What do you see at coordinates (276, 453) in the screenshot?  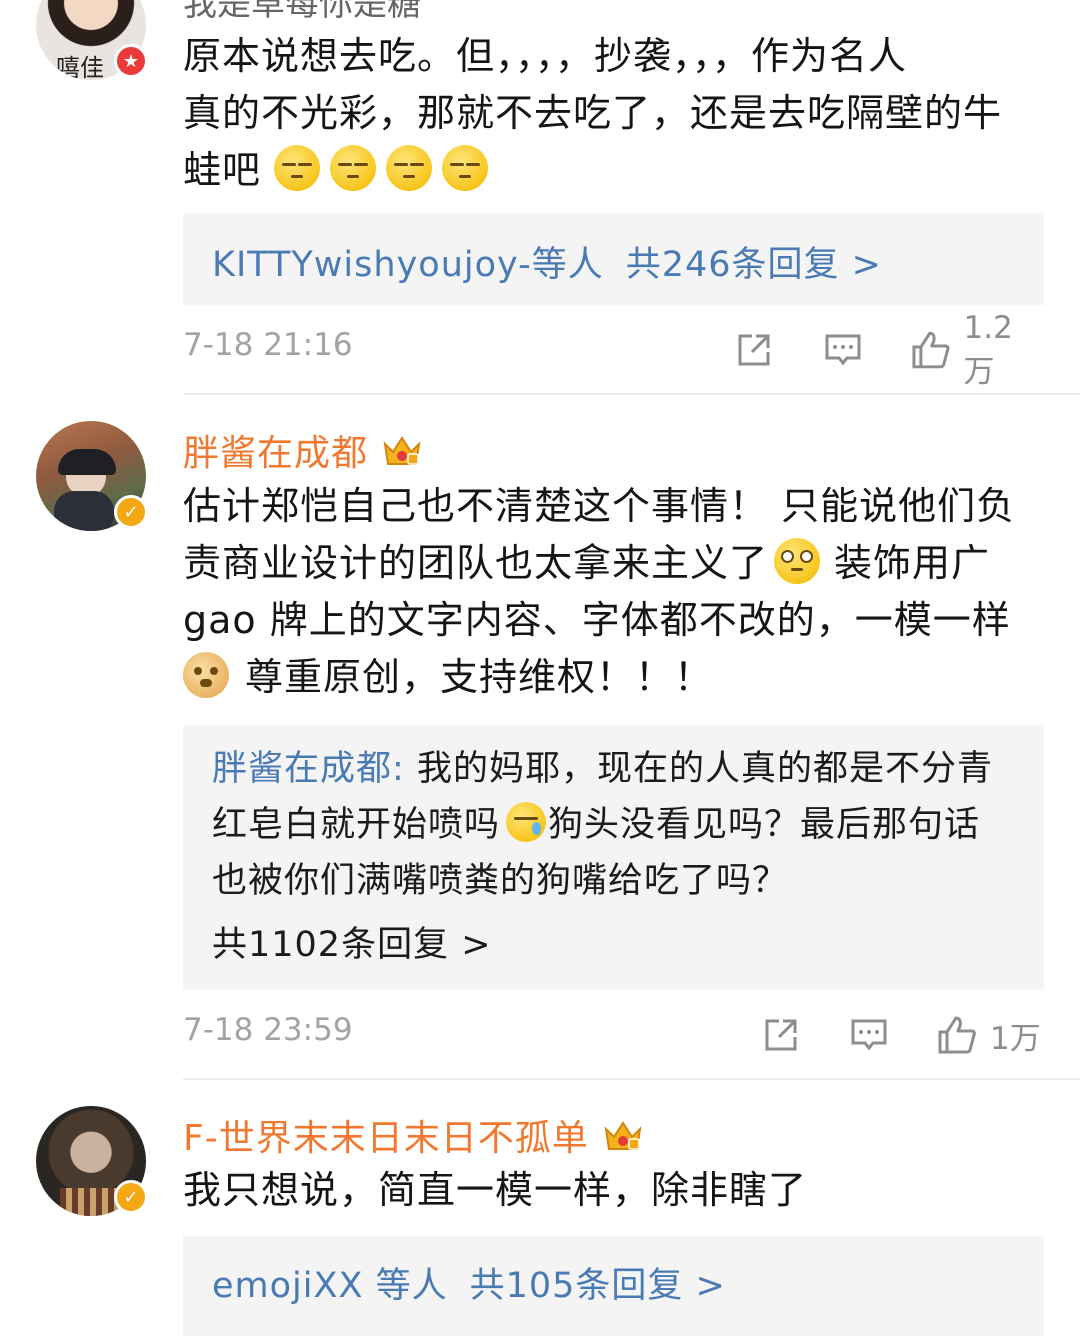 I see `username-text: 胖酱在成都` at bounding box center [276, 453].